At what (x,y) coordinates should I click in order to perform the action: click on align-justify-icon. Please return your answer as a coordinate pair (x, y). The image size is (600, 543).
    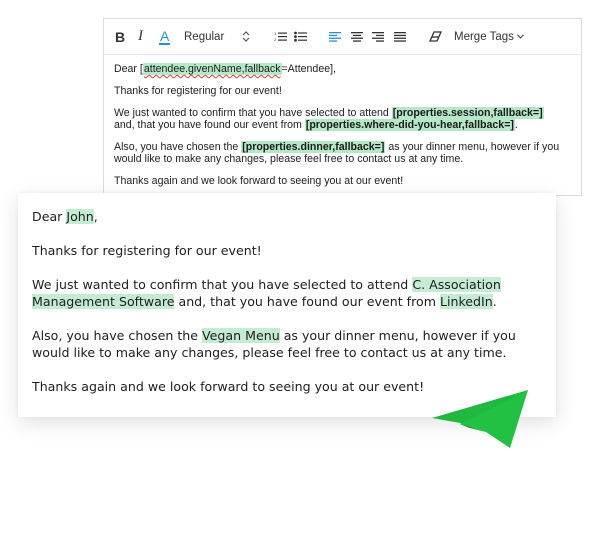
    Looking at the image, I should click on (400, 36).